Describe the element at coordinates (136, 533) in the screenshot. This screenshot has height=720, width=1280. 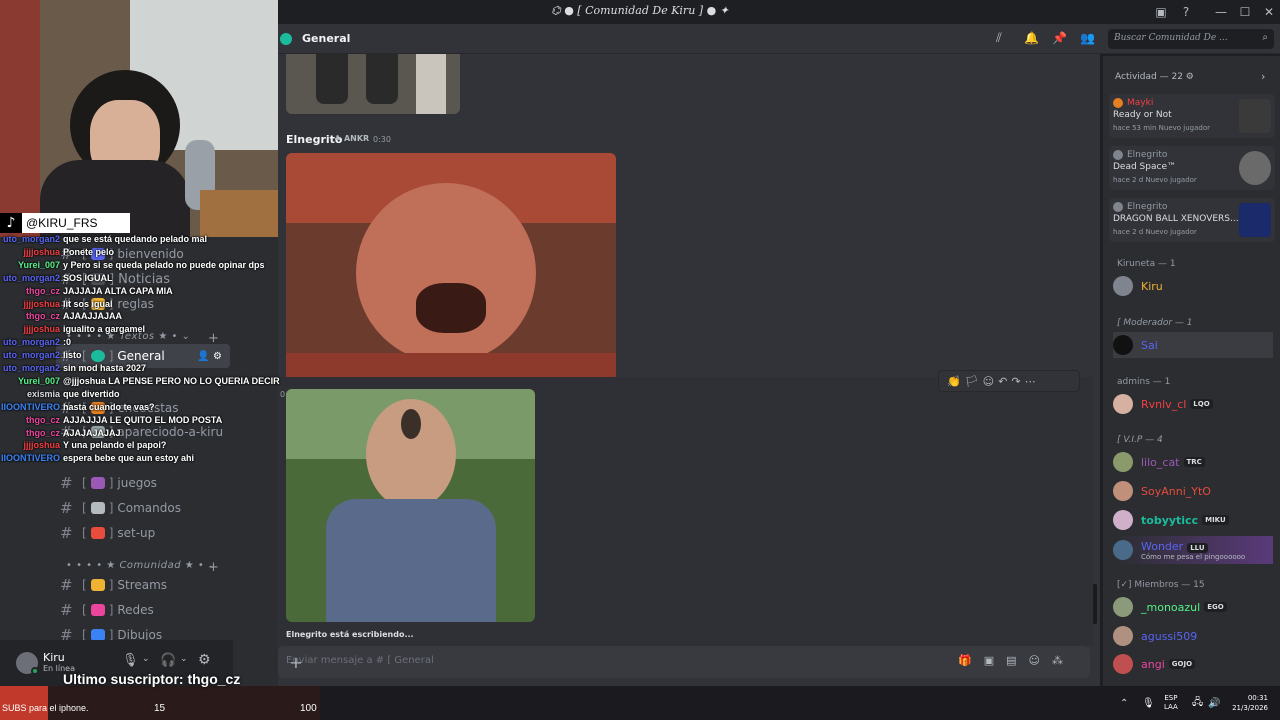
I see `channel-label: set-up` at that location.